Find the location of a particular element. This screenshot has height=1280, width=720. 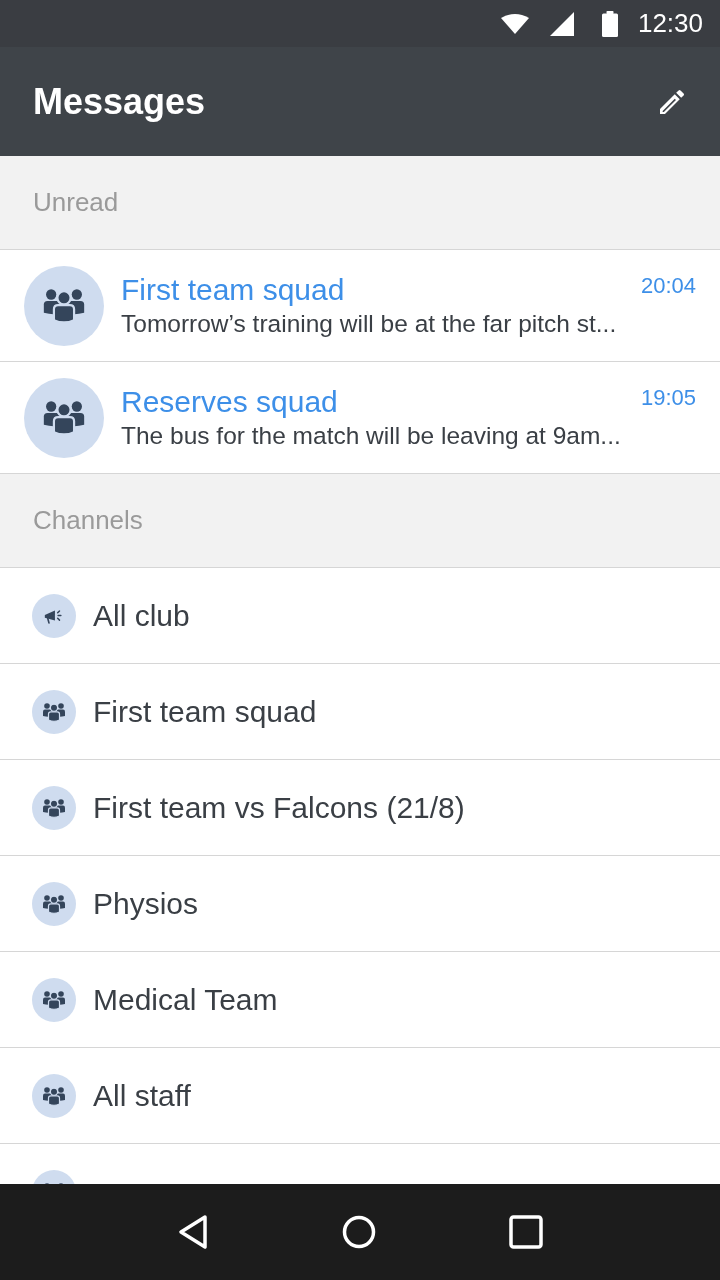

message-time: 19:05 is located at coordinates (668, 397).